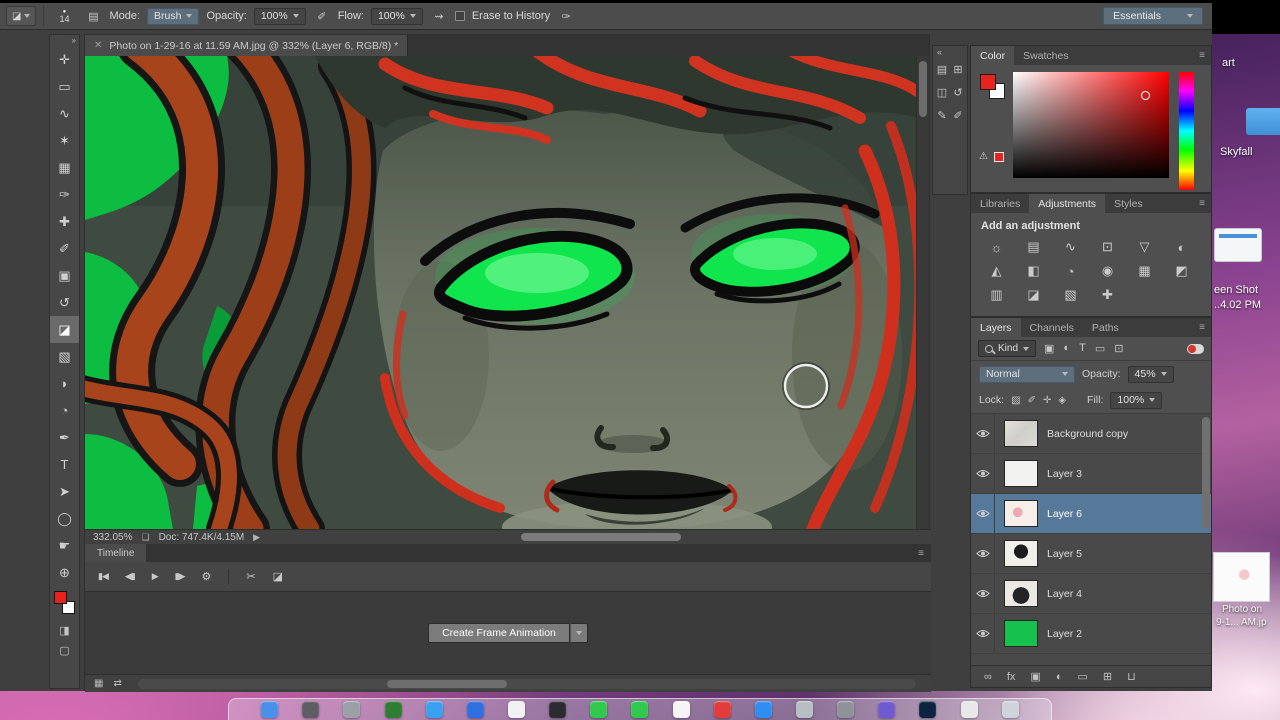 The width and height of the screenshot is (1280, 720). Describe the element at coordinates (1087, 434) in the screenshot. I see `layer-name: Background copy` at that location.